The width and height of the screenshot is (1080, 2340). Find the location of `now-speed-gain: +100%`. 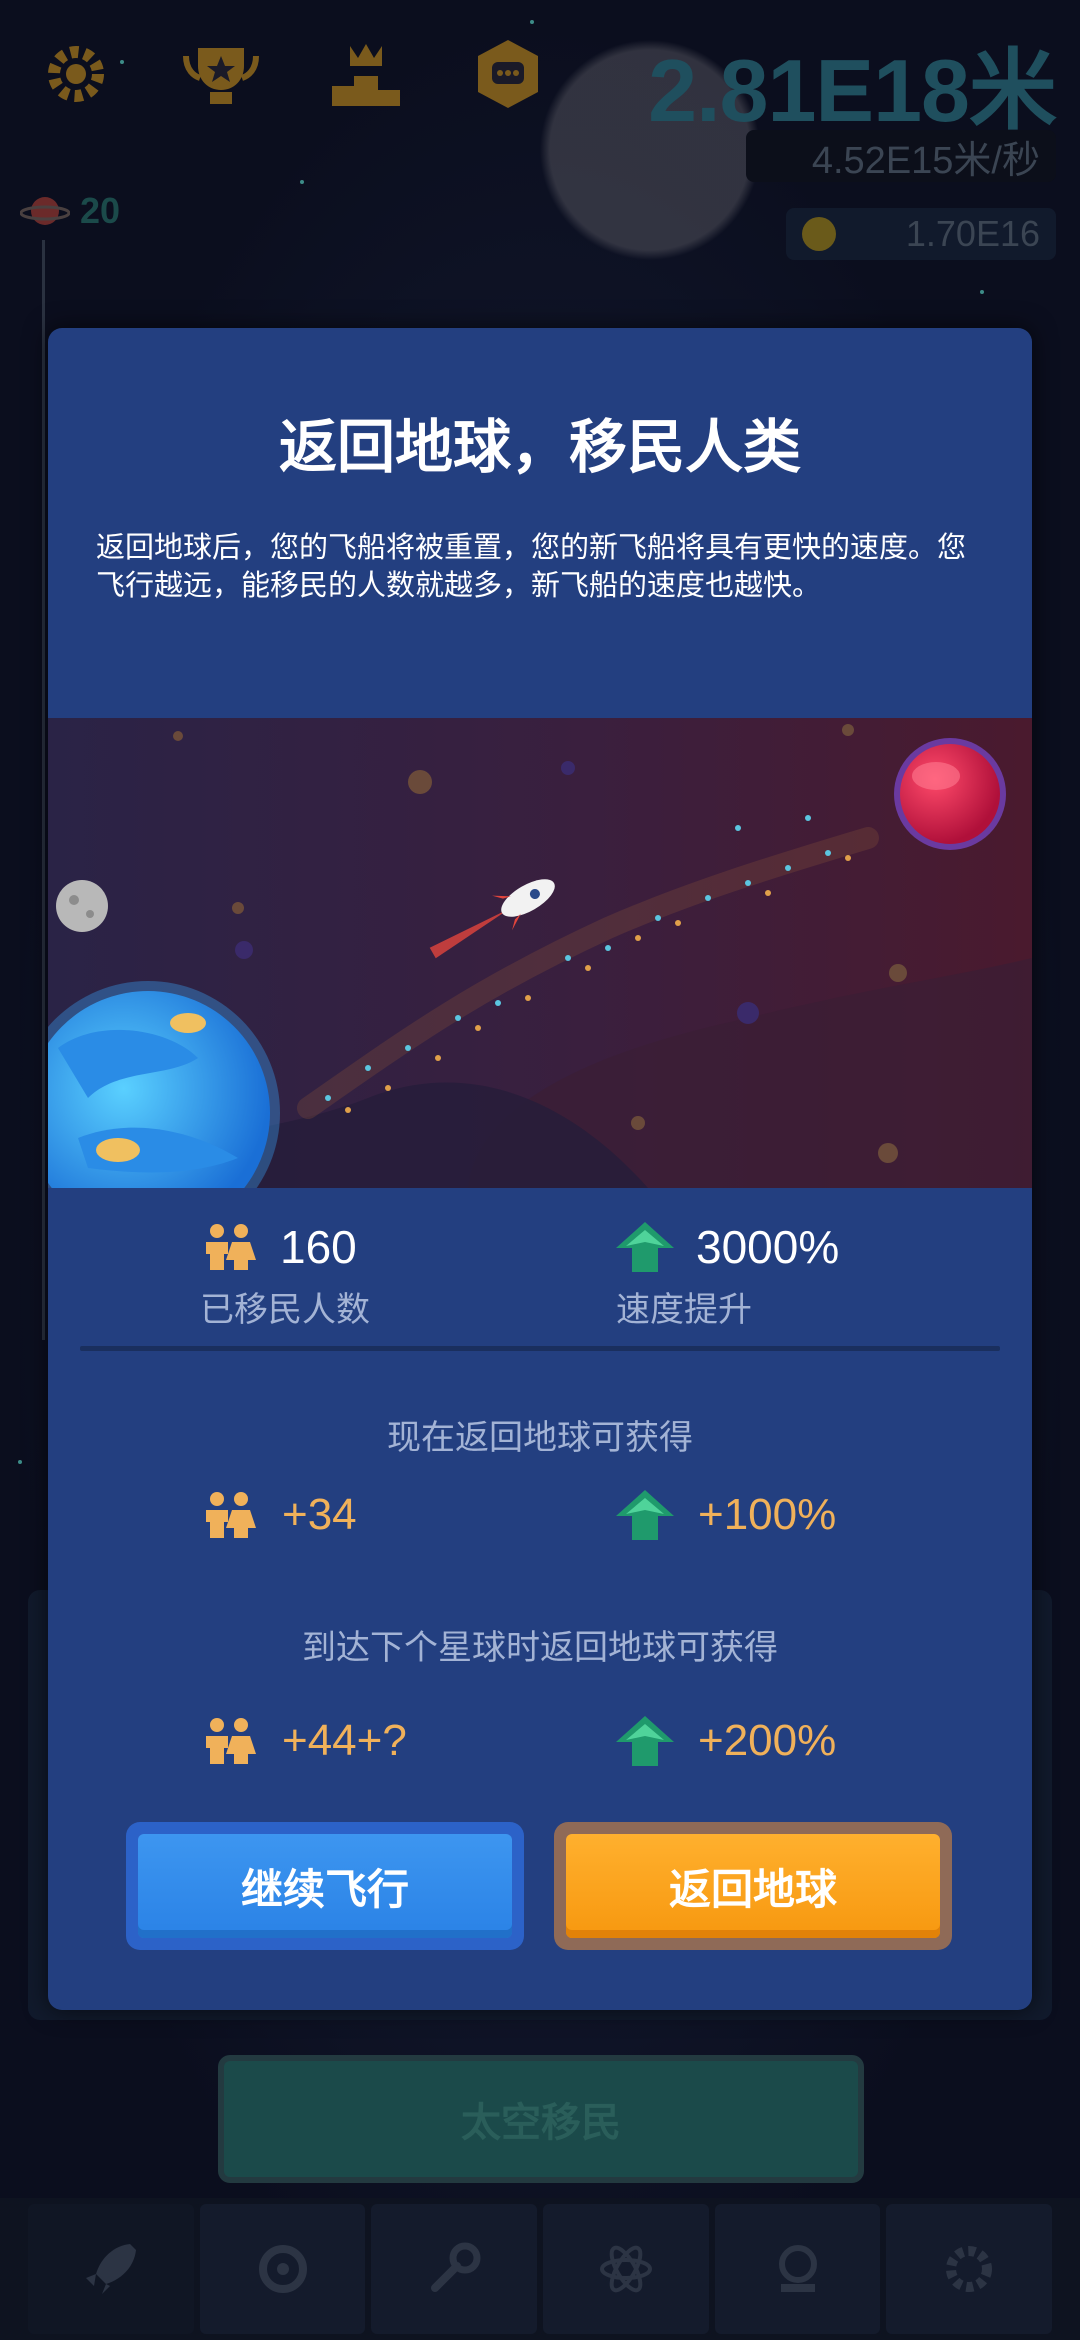

now-speed-gain: +100% is located at coordinates (726, 1515).